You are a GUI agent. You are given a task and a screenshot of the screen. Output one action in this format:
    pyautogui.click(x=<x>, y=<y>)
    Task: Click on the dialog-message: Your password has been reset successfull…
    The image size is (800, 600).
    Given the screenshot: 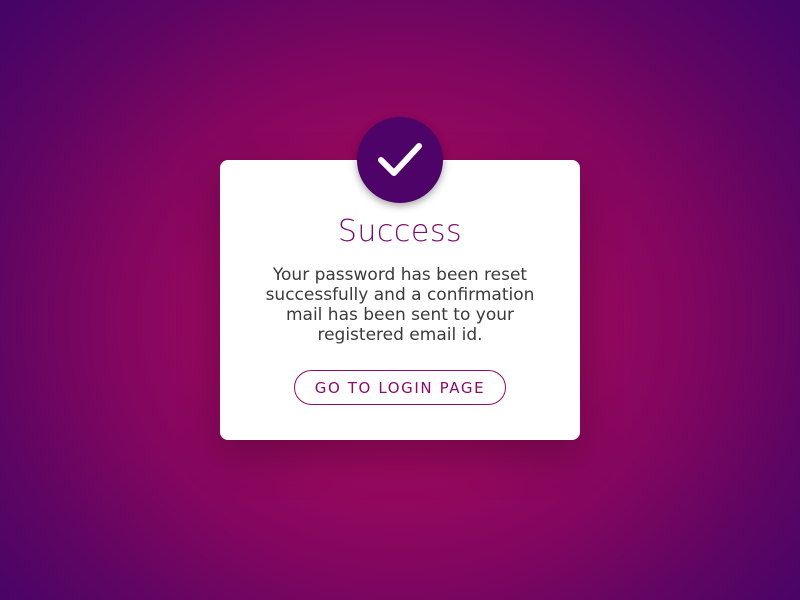 What is the action you would take?
    pyautogui.click(x=400, y=305)
    